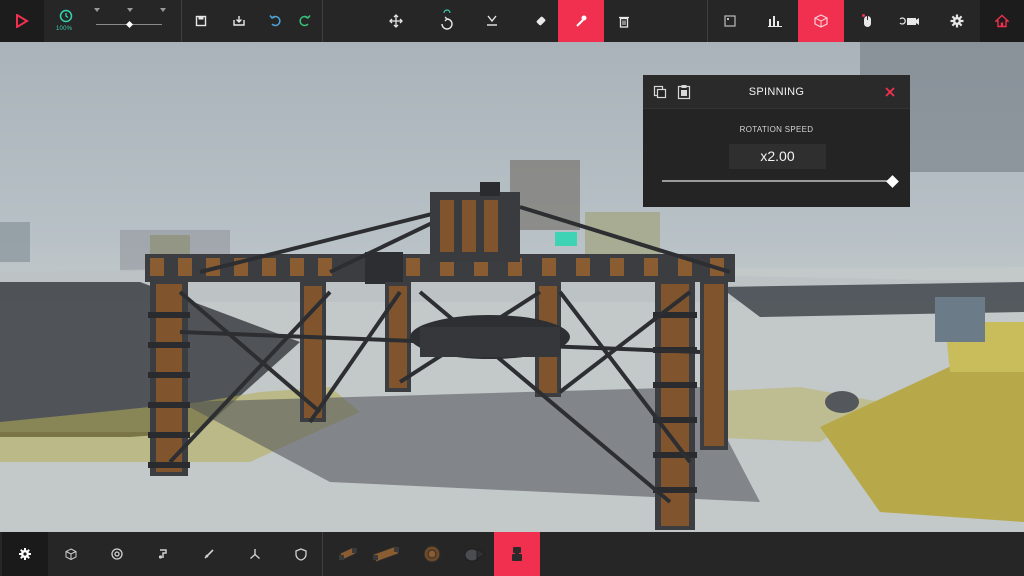  Describe the element at coordinates (97, 10) in the screenshot. I see `slider-marker-min-icon` at that location.